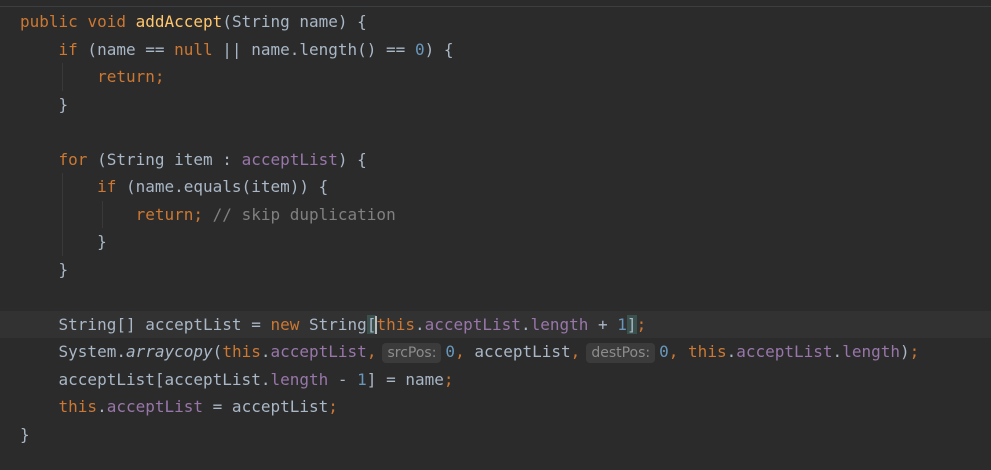  I want to click on editor-top-border, so click(495, 6).